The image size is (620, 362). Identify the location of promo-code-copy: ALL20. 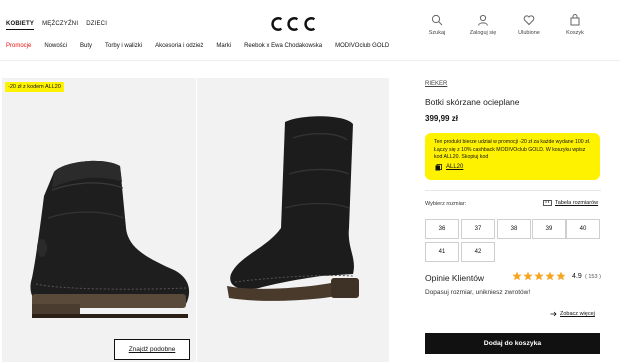
(449, 168).